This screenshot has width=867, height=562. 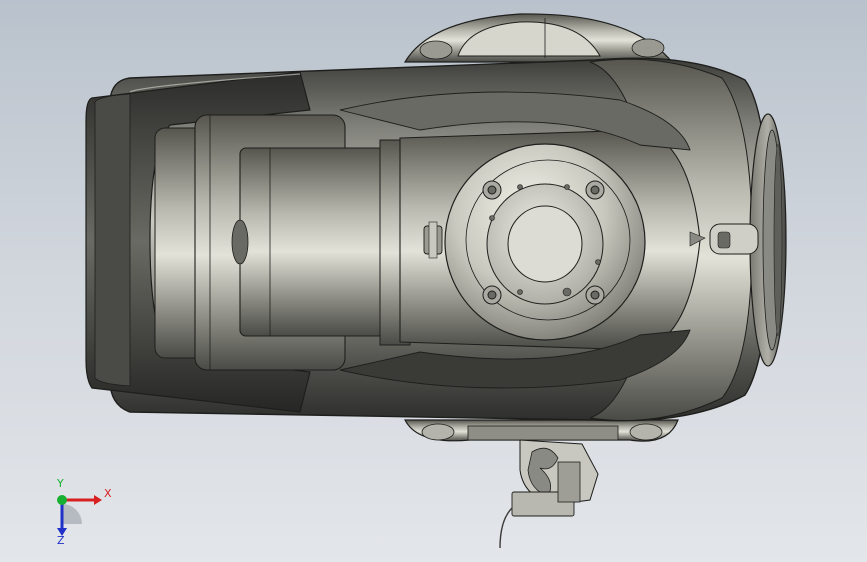 I want to click on y-axis-dot, so click(x=62, y=500).